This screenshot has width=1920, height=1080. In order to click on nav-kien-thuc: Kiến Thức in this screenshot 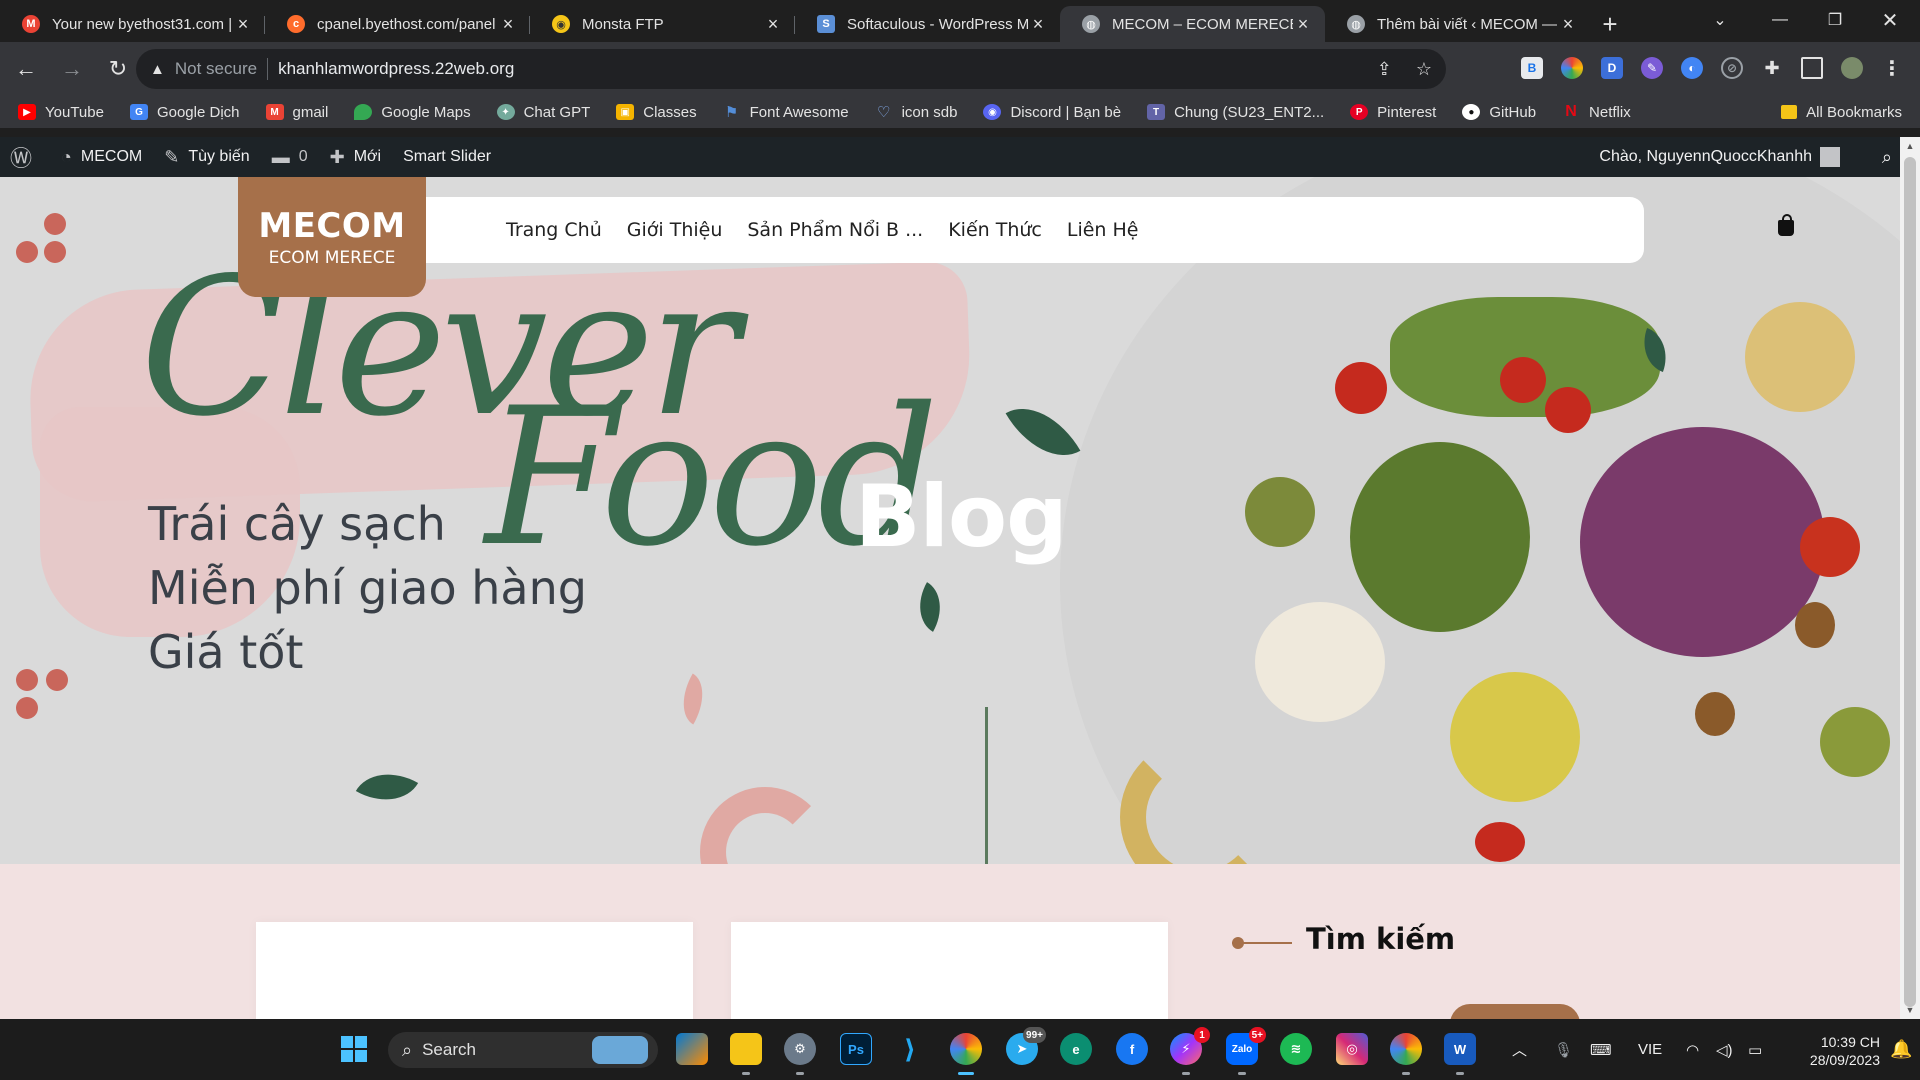, I will do `click(995, 230)`.